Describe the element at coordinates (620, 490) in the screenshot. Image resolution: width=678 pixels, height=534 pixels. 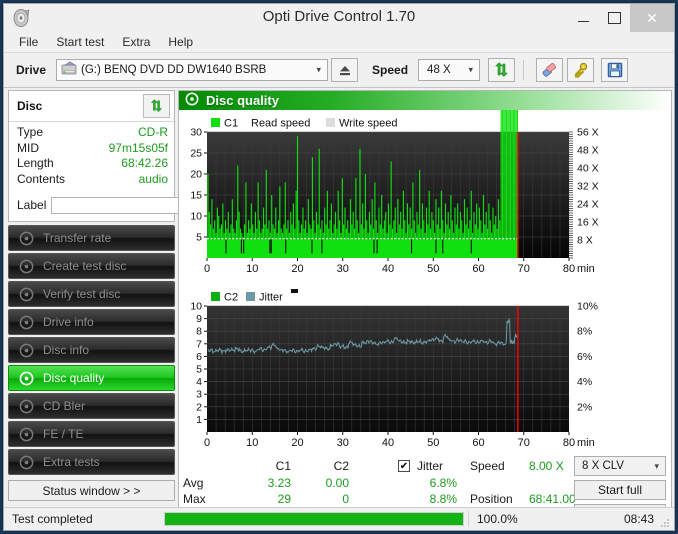
I see `start-full-button: Start full` at that location.